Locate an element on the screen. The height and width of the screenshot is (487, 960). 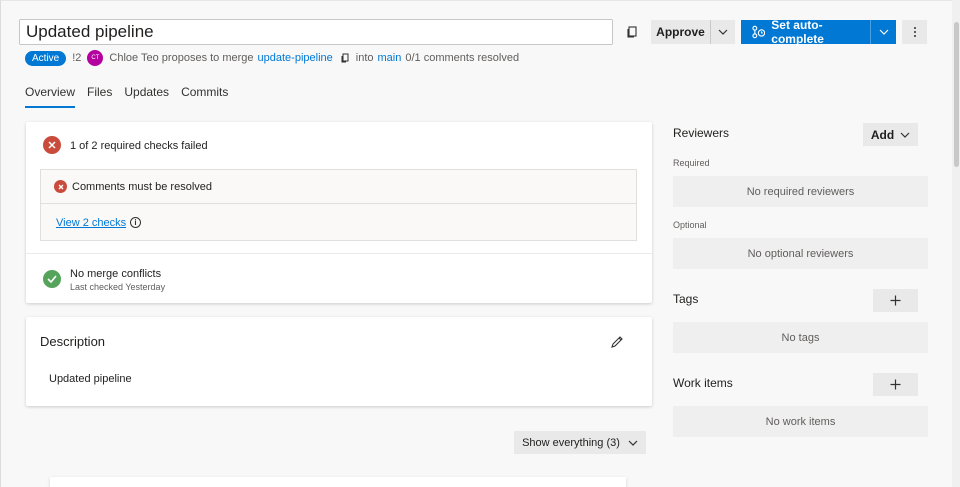
pr-id: !2 is located at coordinates (77, 58).